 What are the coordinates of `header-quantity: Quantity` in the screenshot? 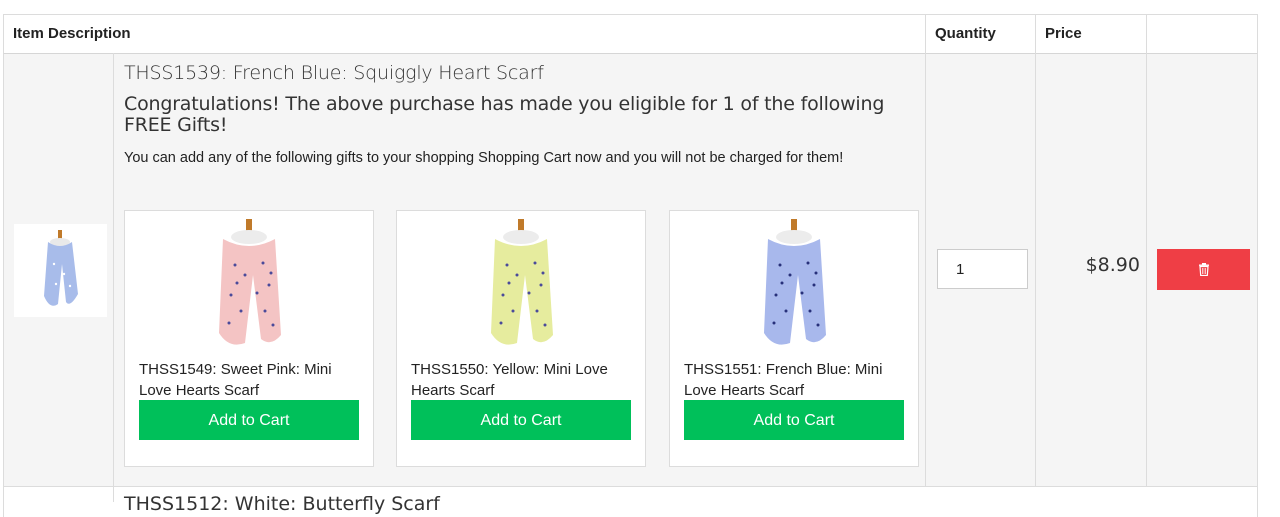 It's located at (965, 33).